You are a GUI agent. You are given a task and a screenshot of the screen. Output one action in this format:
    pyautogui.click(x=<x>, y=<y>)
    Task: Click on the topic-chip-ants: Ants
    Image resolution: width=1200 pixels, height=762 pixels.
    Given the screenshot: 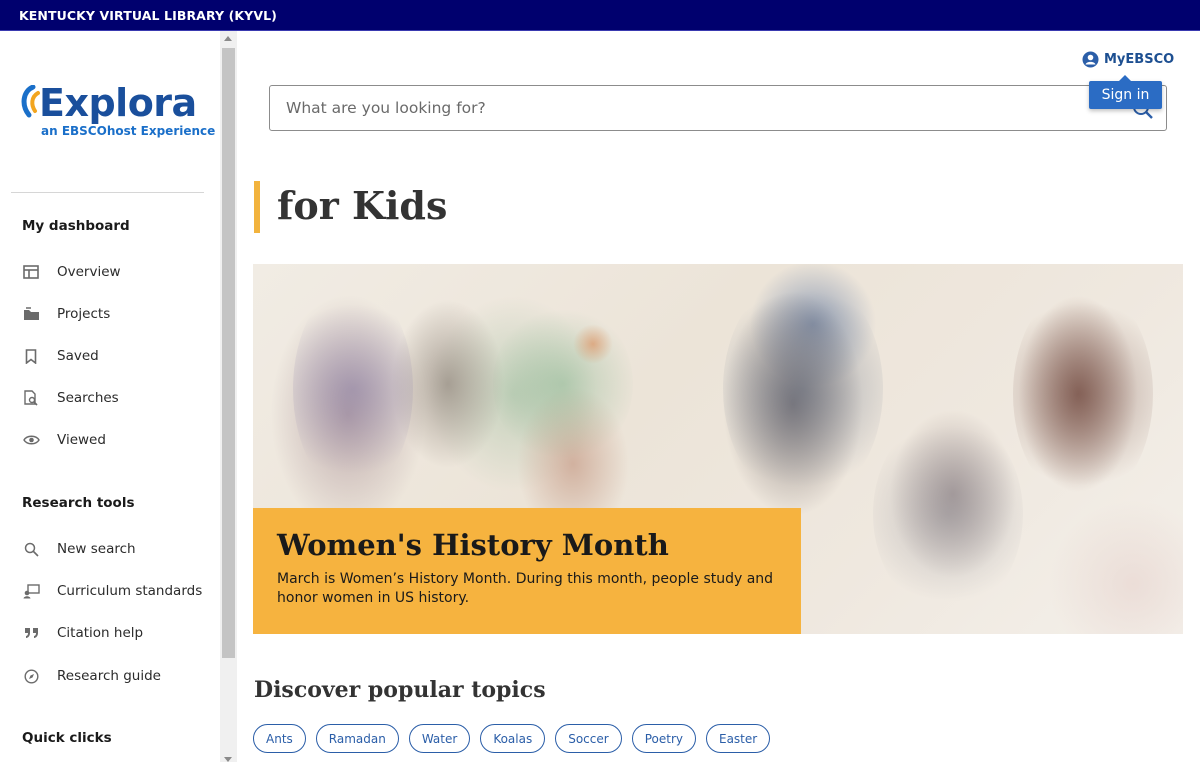 What is the action you would take?
    pyautogui.click(x=279, y=738)
    